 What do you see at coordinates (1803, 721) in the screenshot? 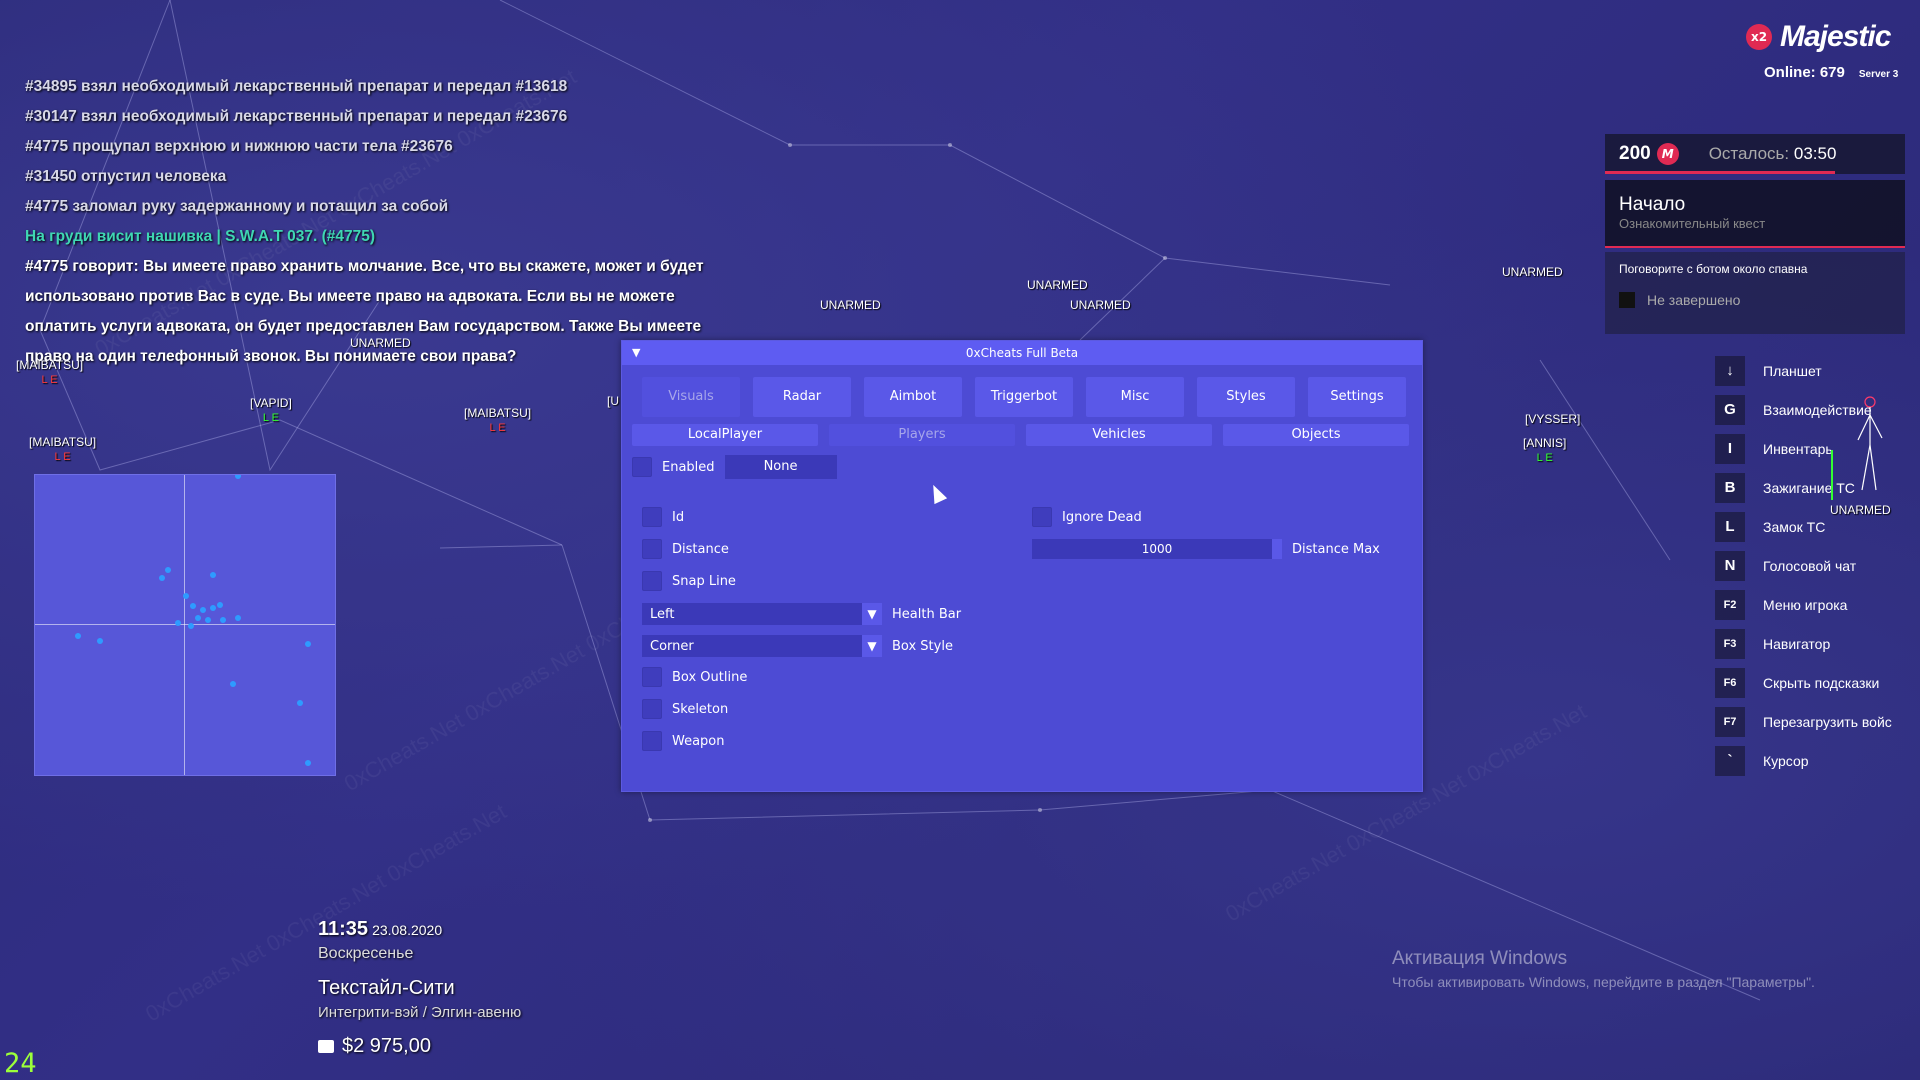
I see `keybind-row: F7 Перезагрузить войс` at bounding box center [1803, 721].